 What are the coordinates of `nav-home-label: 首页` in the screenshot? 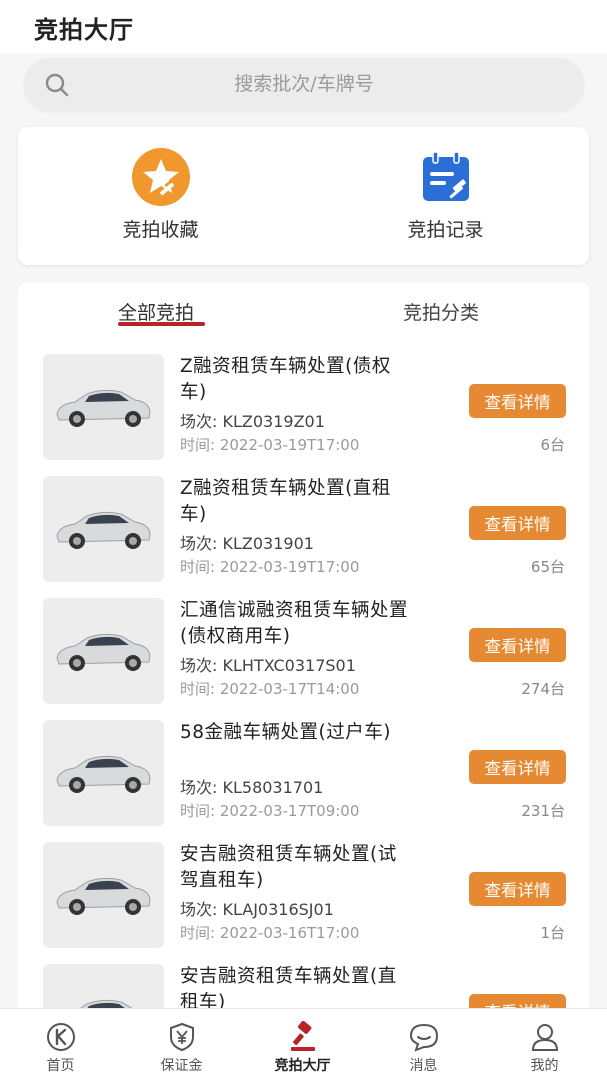 It's located at (60, 1066).